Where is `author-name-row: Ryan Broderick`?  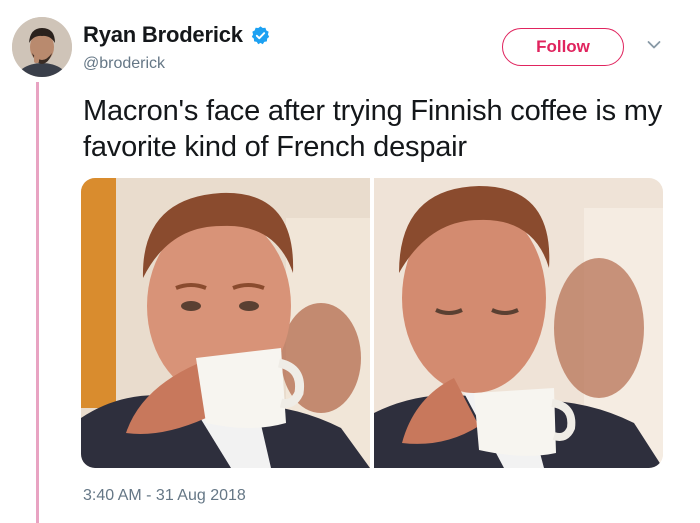
author-name-row: Ryan Broderick is located at coordinates (177, 35).